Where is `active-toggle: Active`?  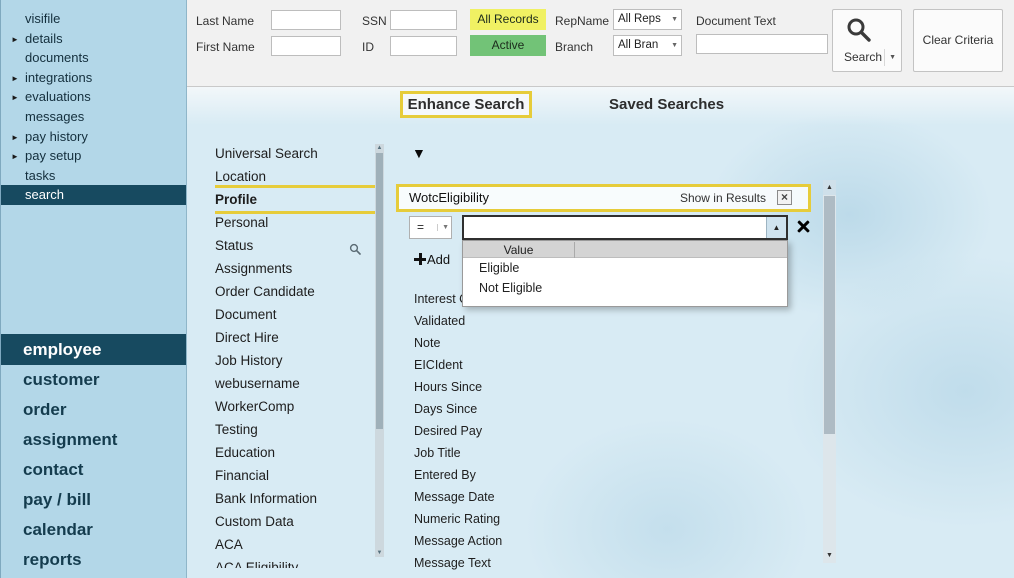
active-toggle: Active is located at coordinates (508, 45).